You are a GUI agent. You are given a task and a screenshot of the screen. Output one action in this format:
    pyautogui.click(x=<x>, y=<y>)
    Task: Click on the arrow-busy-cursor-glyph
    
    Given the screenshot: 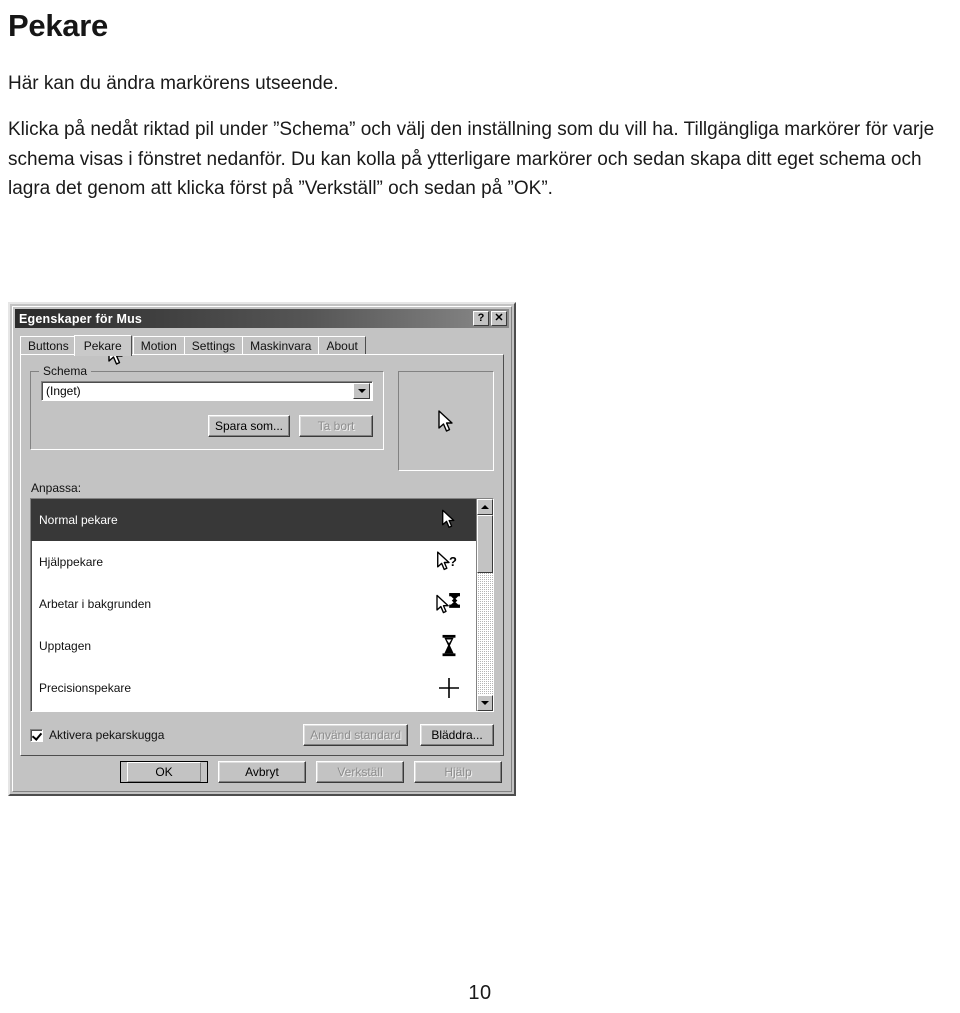 What is the action you would take?
    pyautogui.click(x=448, y=603)
    